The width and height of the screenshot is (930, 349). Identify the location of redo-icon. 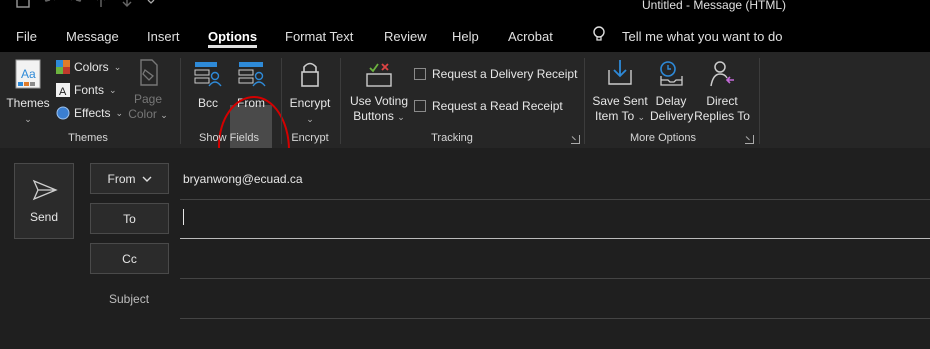
(76, 5).